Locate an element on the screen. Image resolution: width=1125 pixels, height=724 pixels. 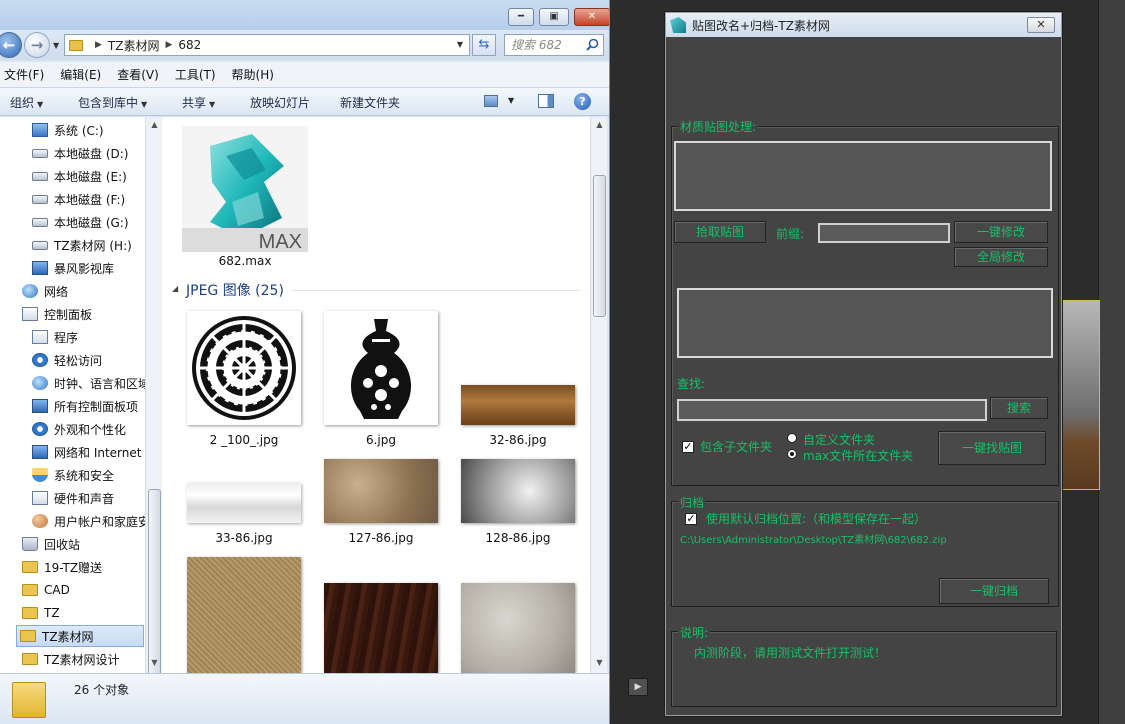
search-box is located at coordinates (554, 45).